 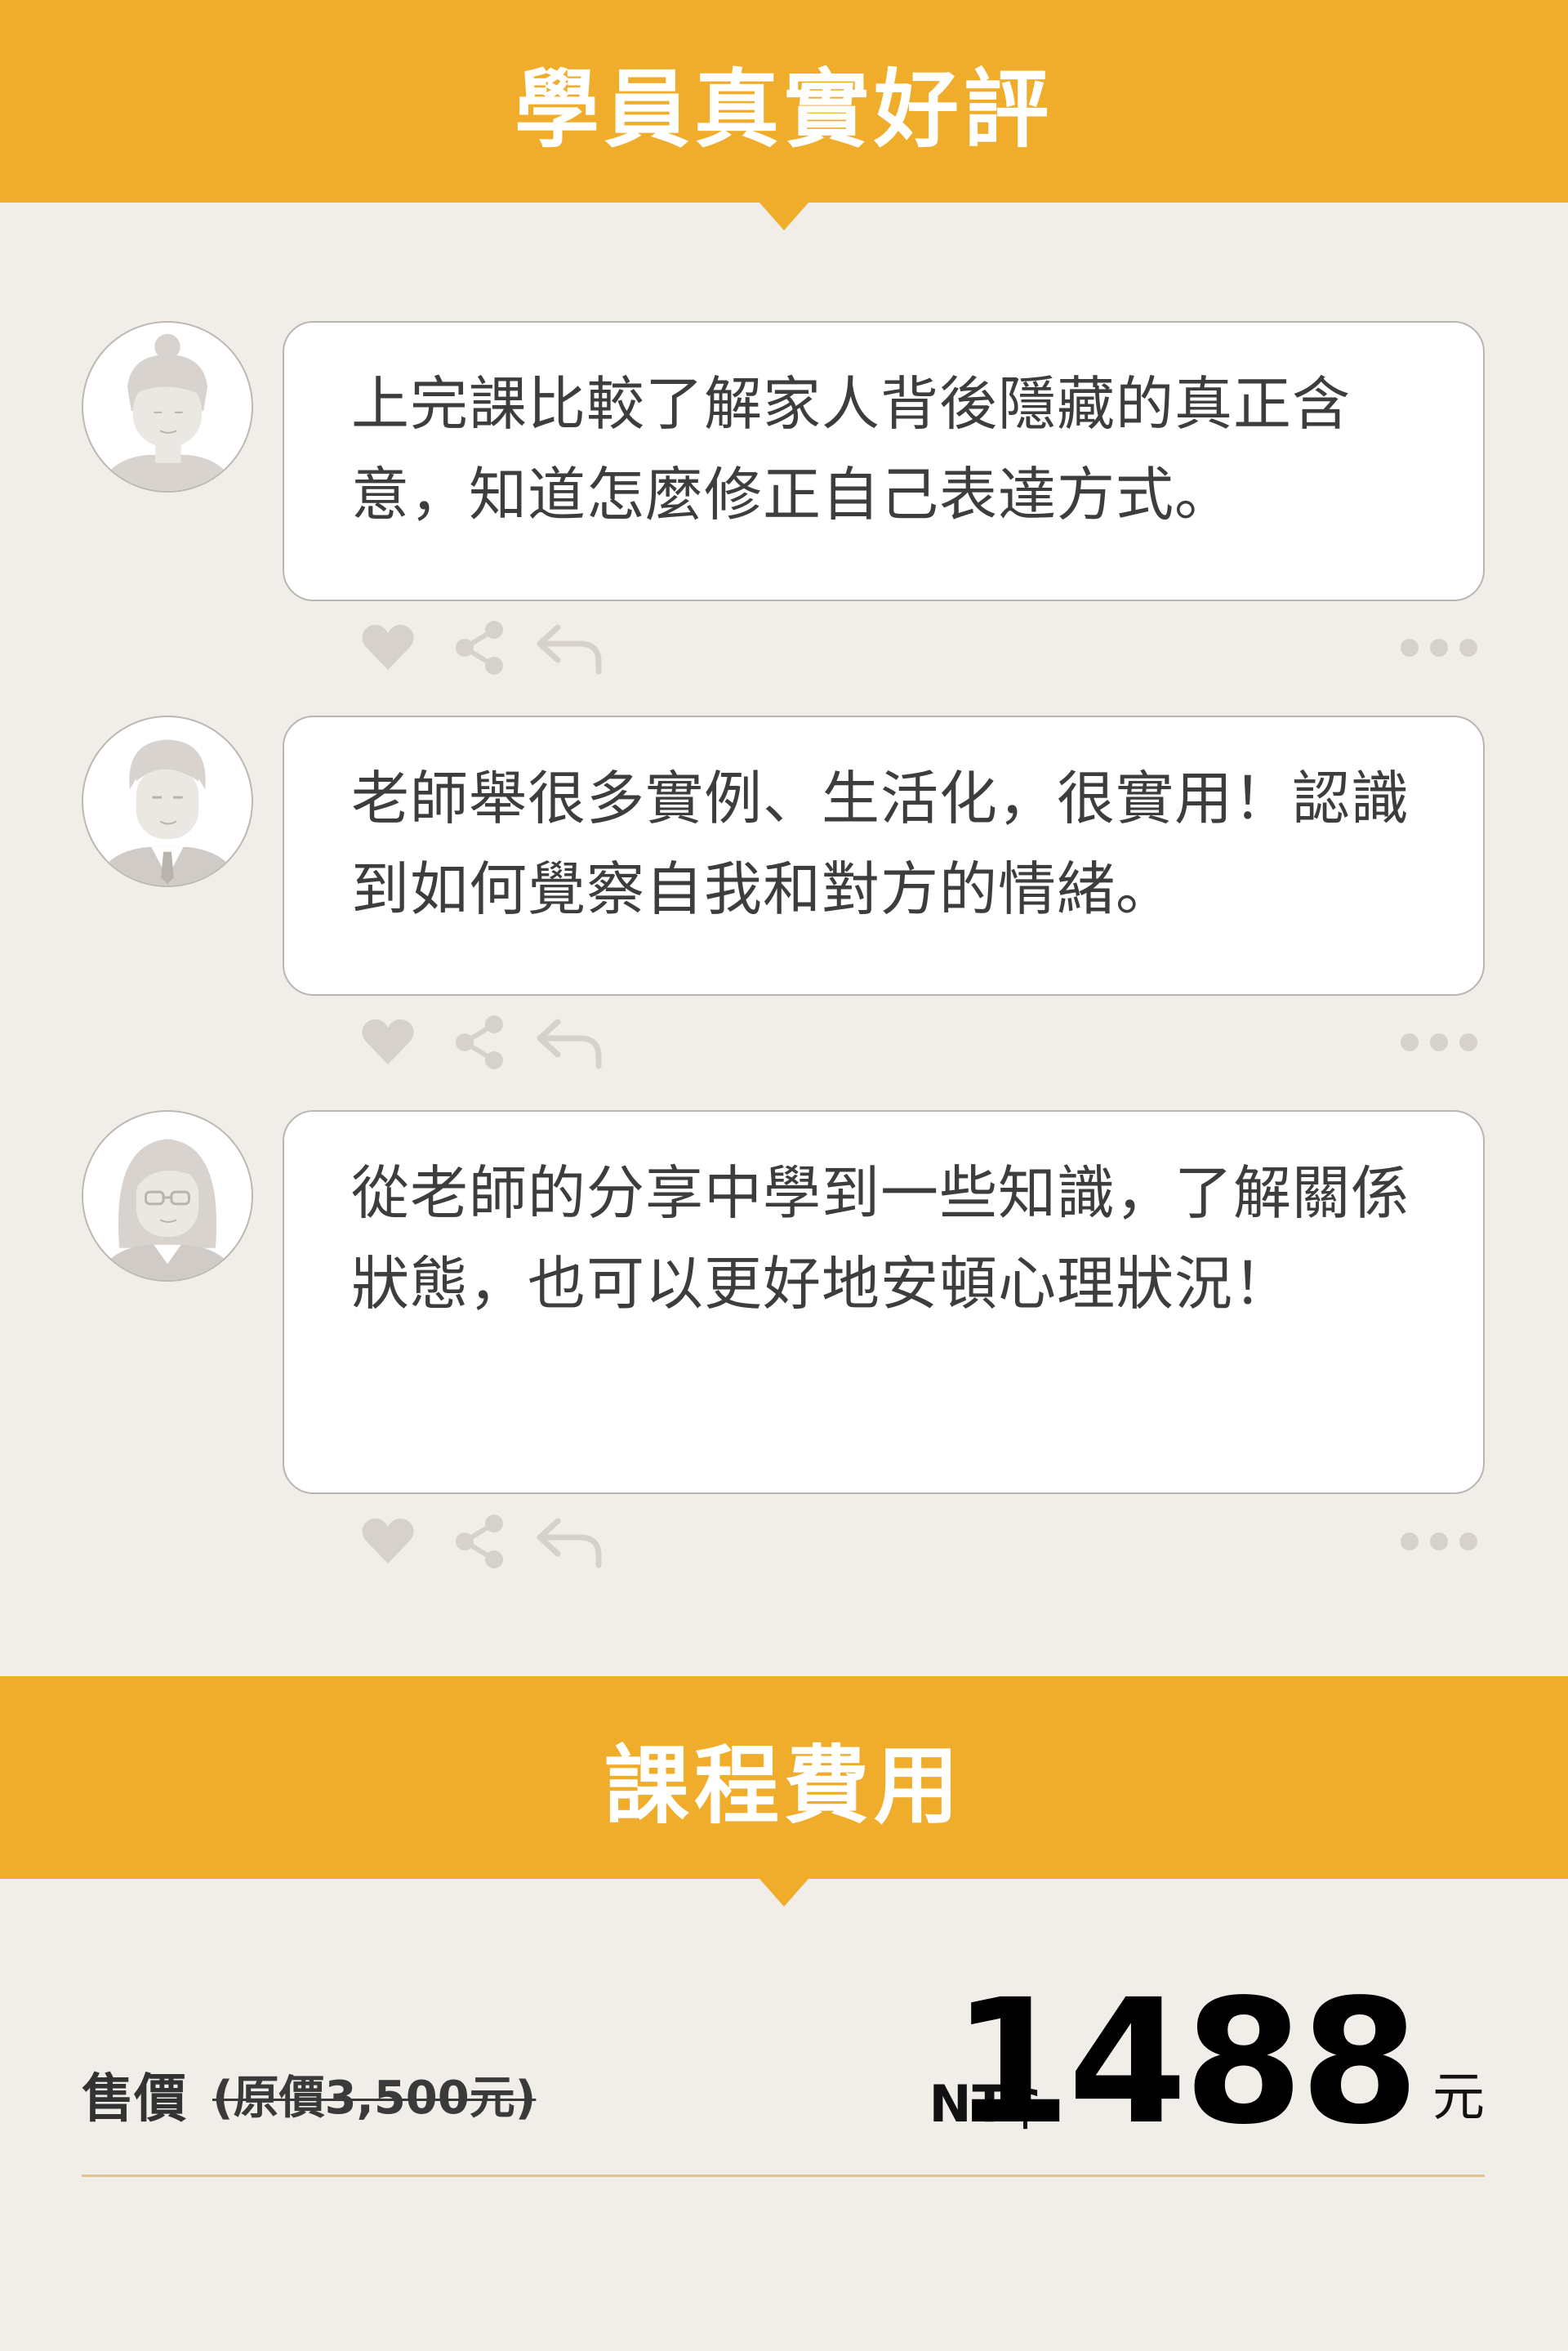 I want to click on original-price: (原價3,500元), so click(x=374, y=2098).